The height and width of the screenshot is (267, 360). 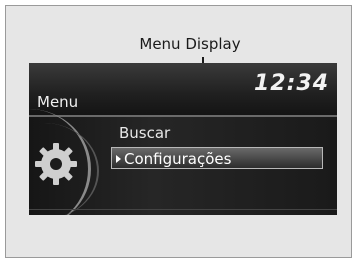 What do you see at coordinates (56, 164) in the screenshot?
I see `gear-icon` at bounding box center [56, 164].